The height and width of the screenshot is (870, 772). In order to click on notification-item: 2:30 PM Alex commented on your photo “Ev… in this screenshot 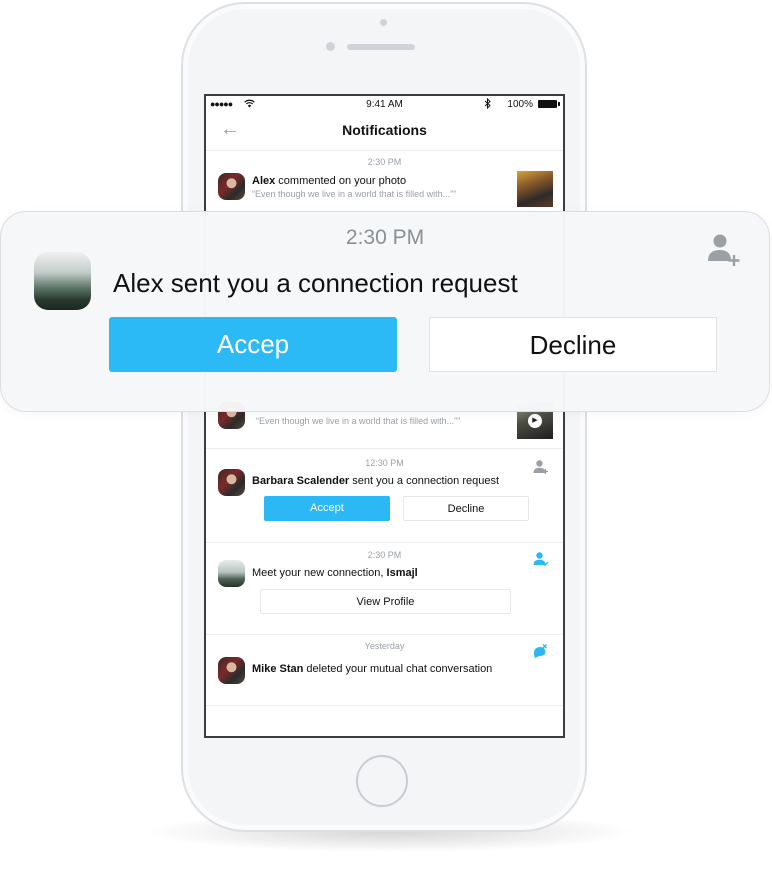, I will do `click(384, 181)`.